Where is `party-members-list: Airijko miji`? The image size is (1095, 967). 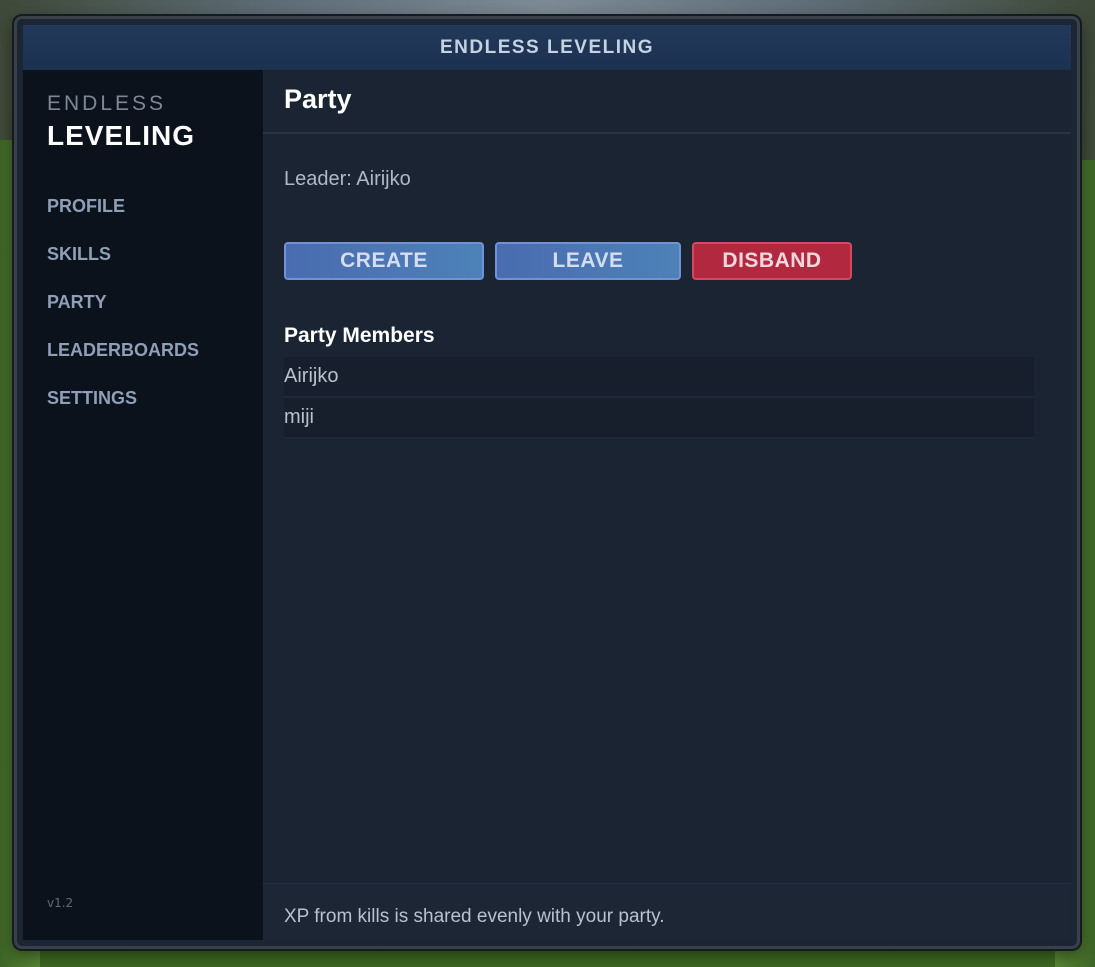
party-members-list: Airijko miji is located at coordinates (659, 398).